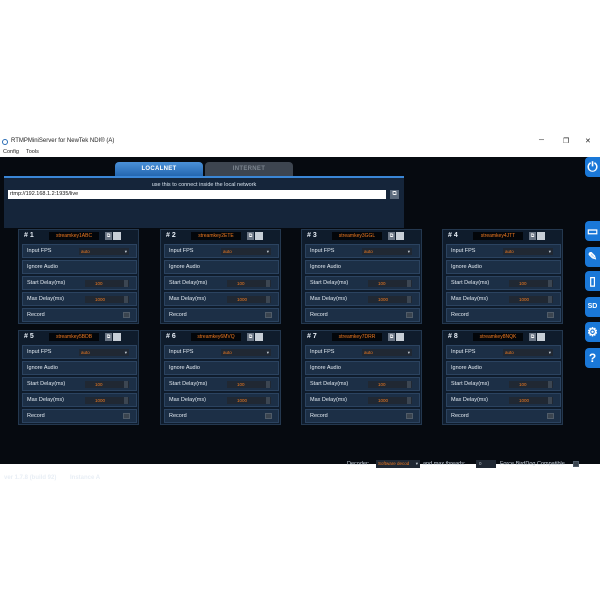 Image resolution: width=600 pixels, height=600 pixels. I want to click on power-icon: ⏻, so click(592, 167).